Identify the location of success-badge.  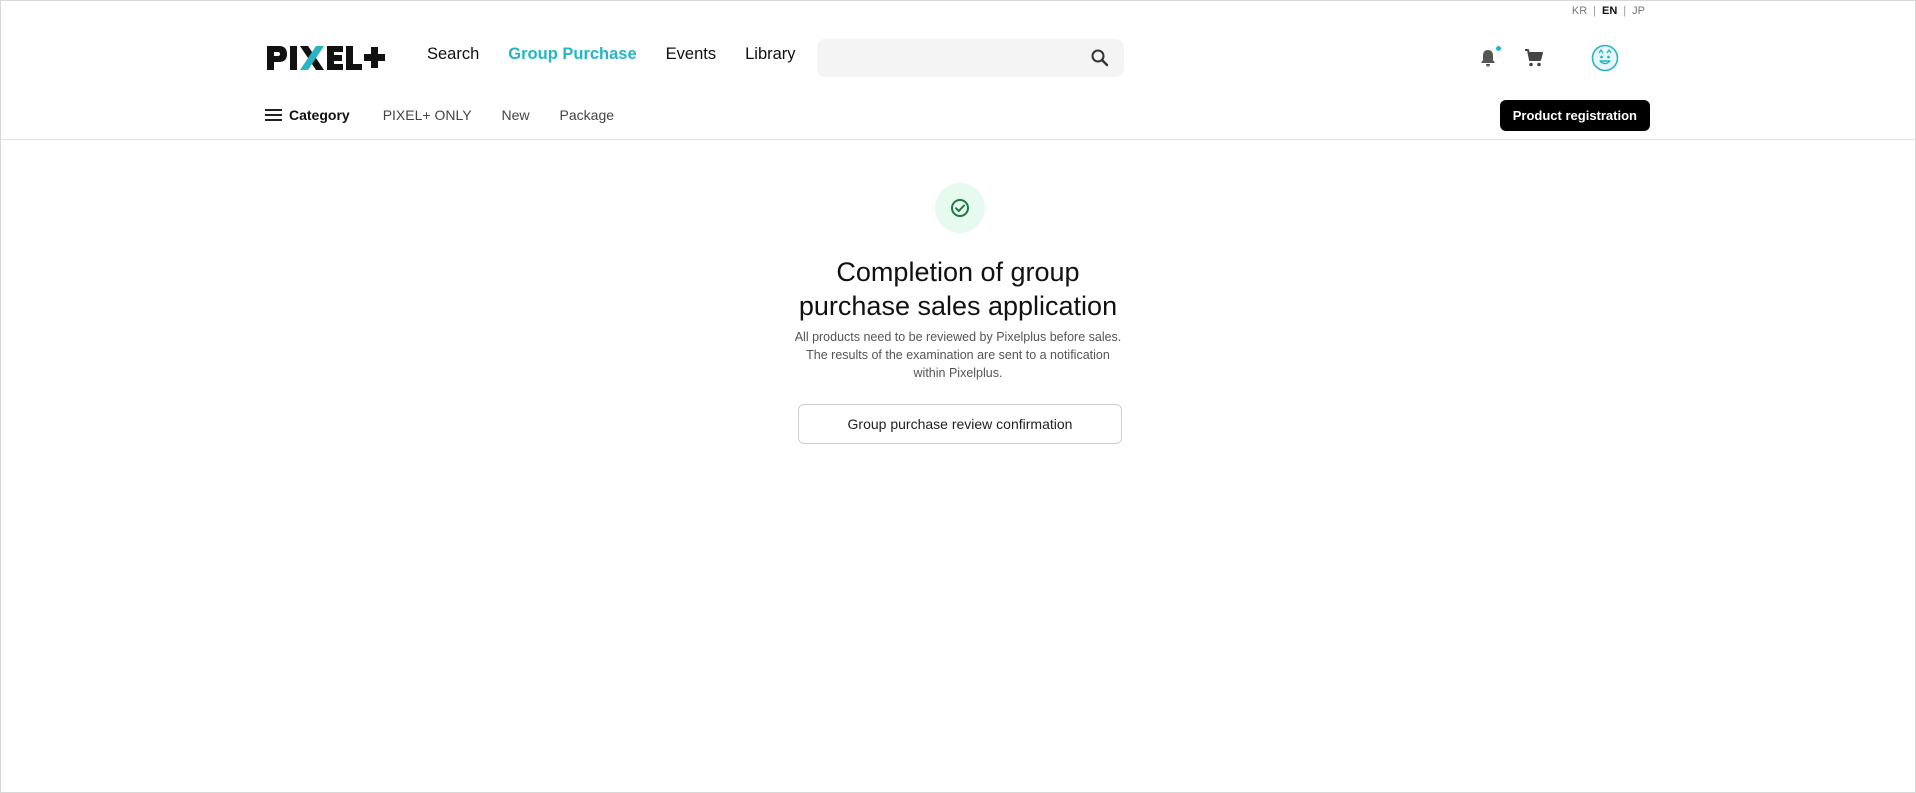
(960, 208).